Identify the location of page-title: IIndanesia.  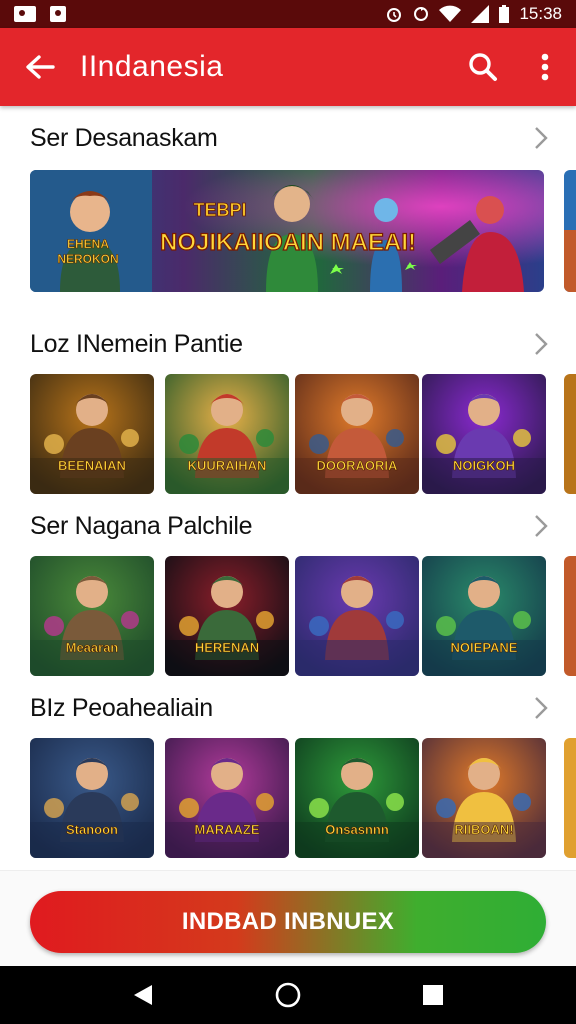
(152, 66).